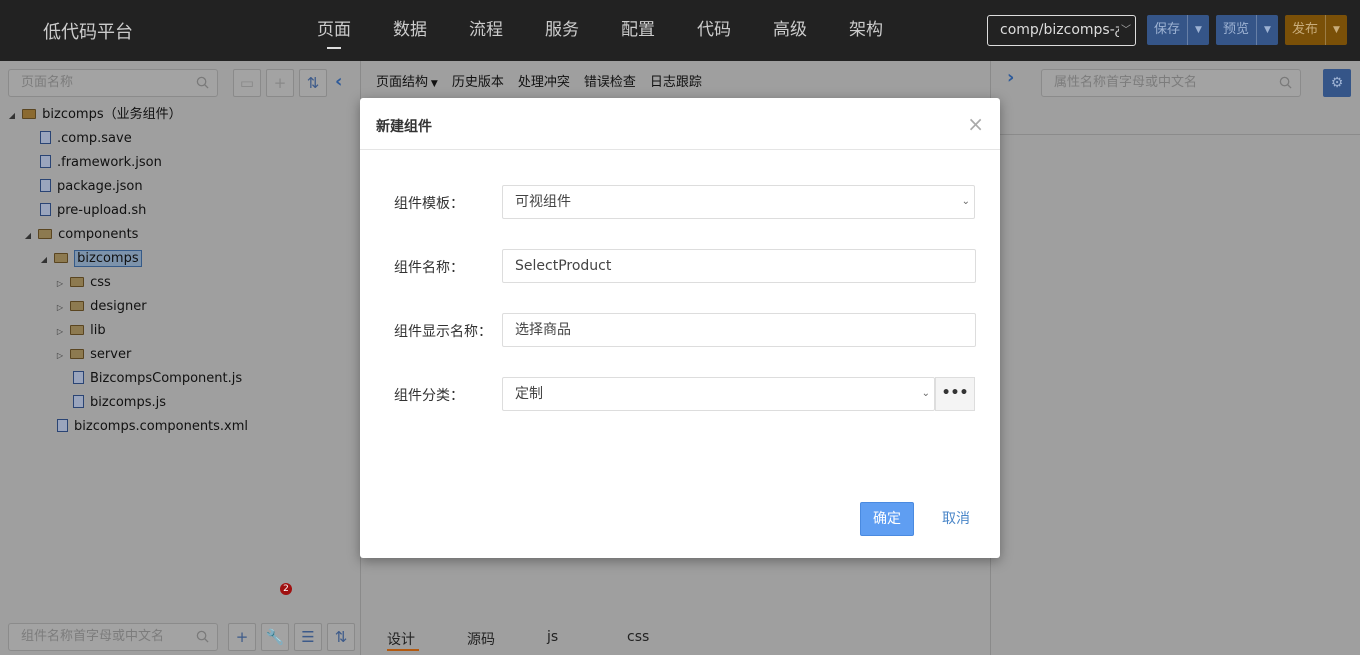  I want to click on editor-mode-tabs: 设计 源码 js css, so click(547, 640).